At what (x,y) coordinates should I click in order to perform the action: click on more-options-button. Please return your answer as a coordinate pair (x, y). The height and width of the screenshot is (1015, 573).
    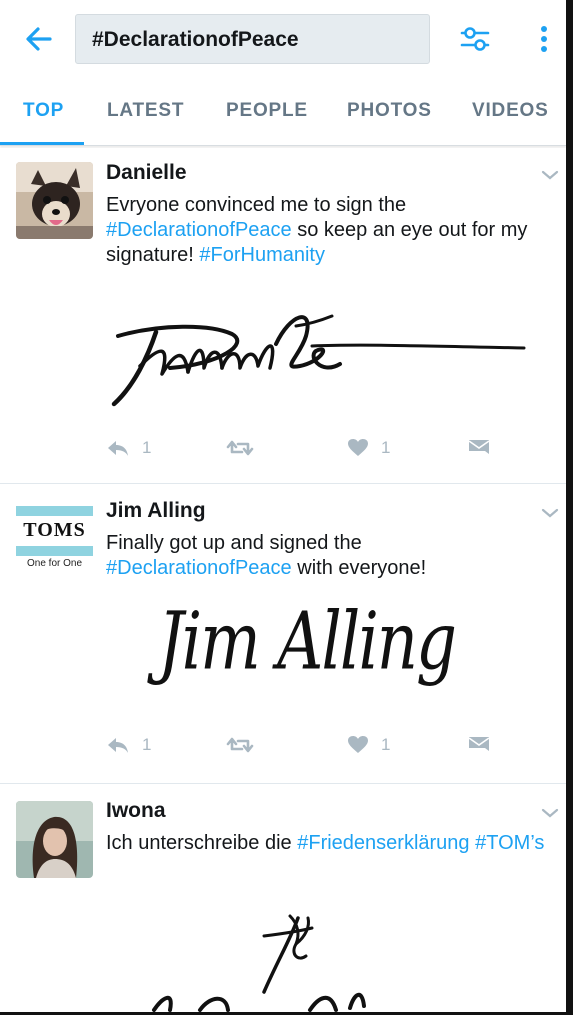
    Looking at the image, I should click on (544, 39).